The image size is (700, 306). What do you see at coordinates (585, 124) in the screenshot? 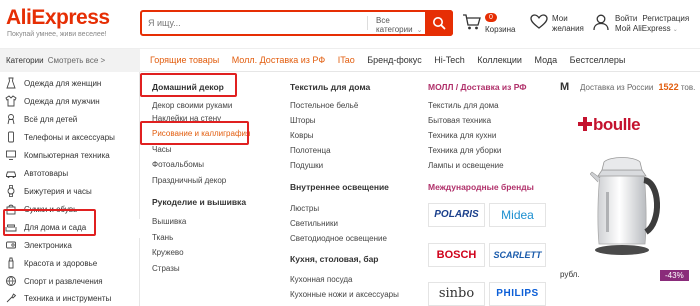
I see `boulle-logo-mark` at bounding box center [585, 124].